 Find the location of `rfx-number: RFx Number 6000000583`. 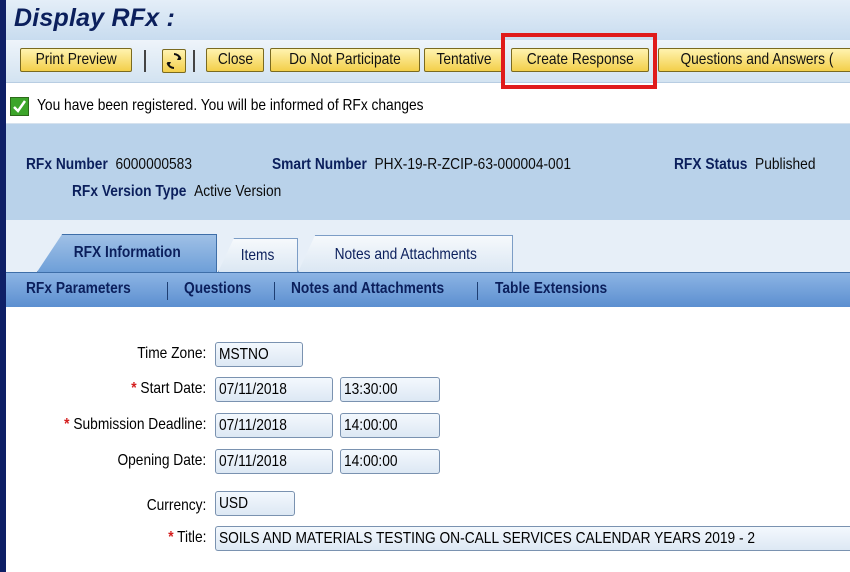

rfx-number: RFx Number 6000000583 is located at coordinates (109, 164).